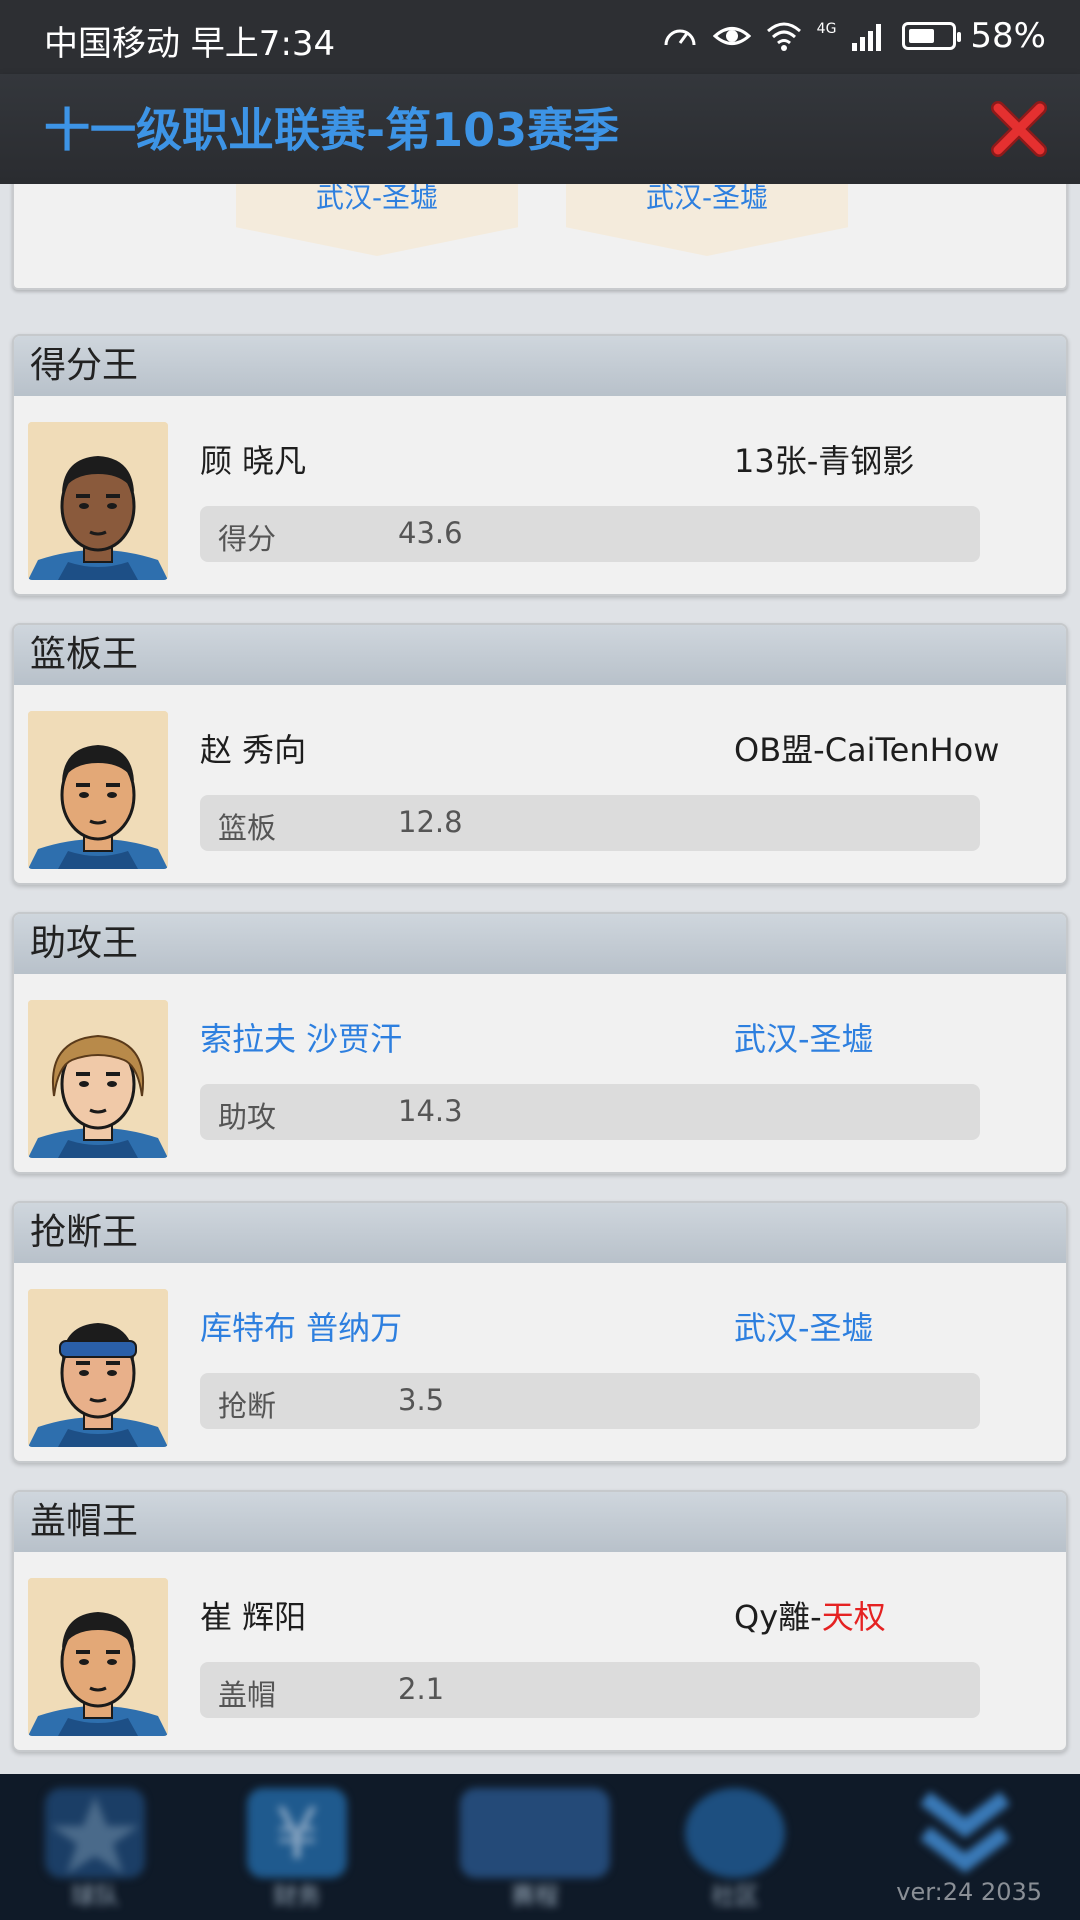  I want to click on stat-bar: 盖帽 2.1, so click(590, 1690).